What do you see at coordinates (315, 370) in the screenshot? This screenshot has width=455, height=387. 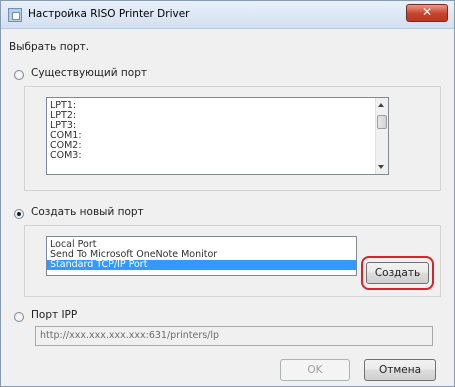 I see `ok-button: OK` at bounding box center [315, 370].